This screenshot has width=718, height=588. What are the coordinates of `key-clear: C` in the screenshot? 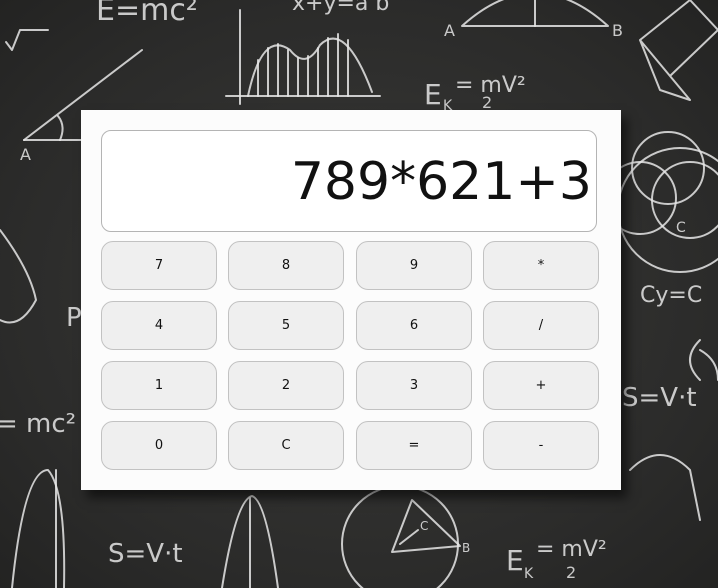 It's located at (286, 445).